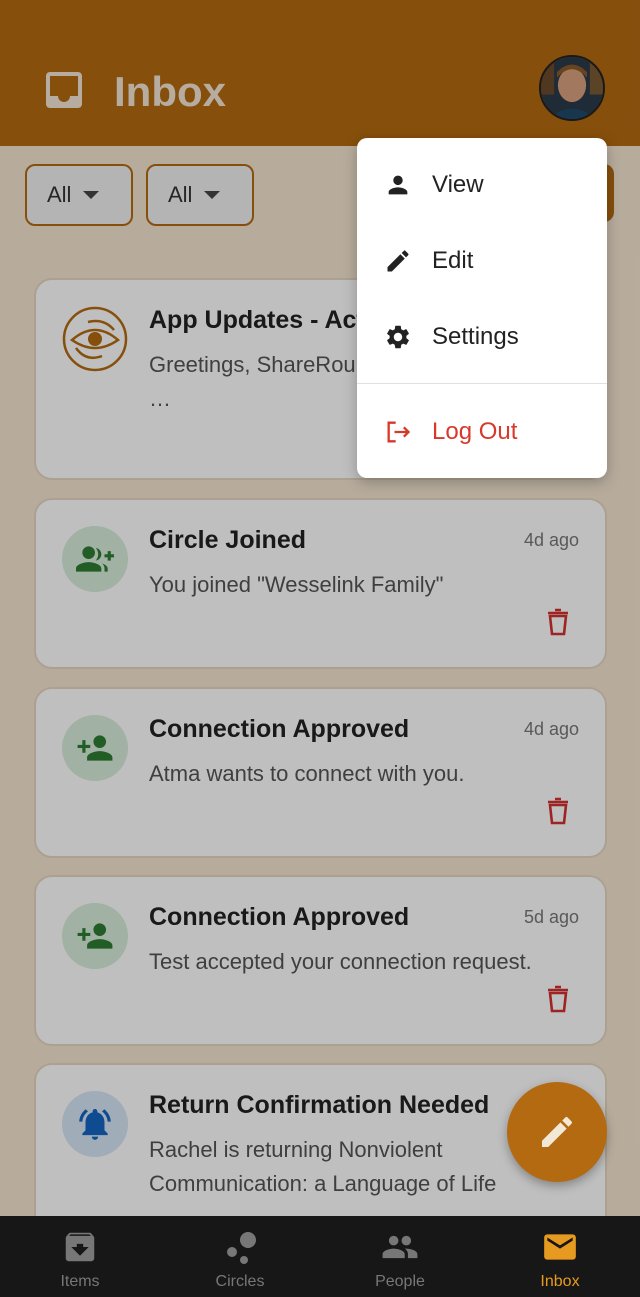 The height and width of the screenshot is (1297, 640). Describe the element at coordinates (80, 1247) in the screenshot. I see `archive-box-icon` at that location.